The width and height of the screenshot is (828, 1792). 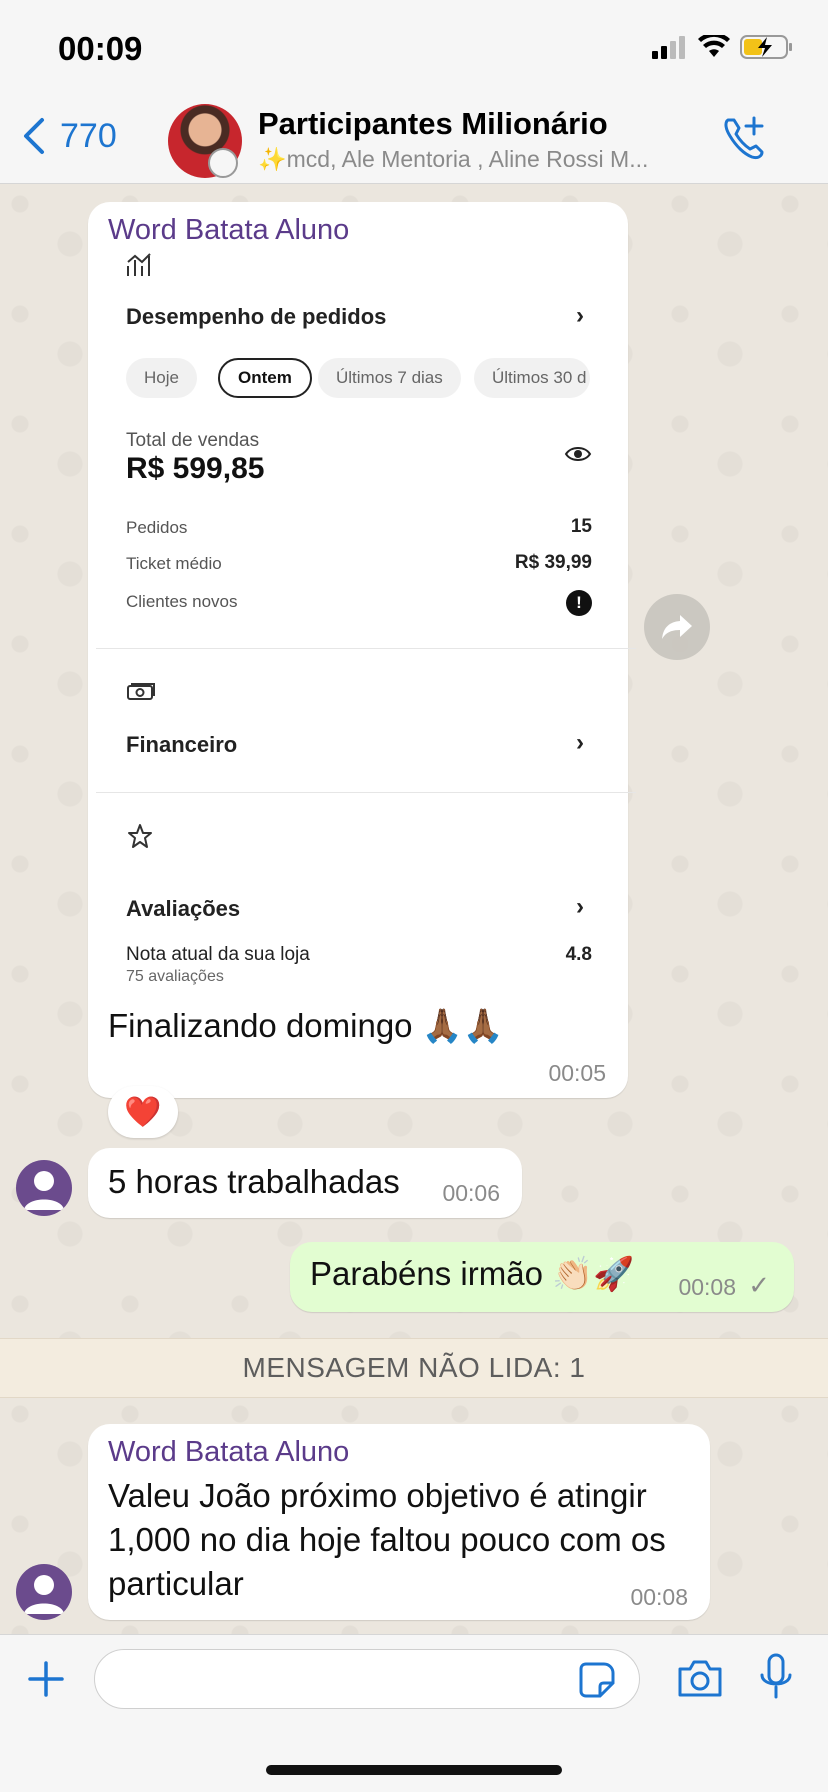 I want to click on ticket-label: Ticket médio, so click(x=174, y=563).